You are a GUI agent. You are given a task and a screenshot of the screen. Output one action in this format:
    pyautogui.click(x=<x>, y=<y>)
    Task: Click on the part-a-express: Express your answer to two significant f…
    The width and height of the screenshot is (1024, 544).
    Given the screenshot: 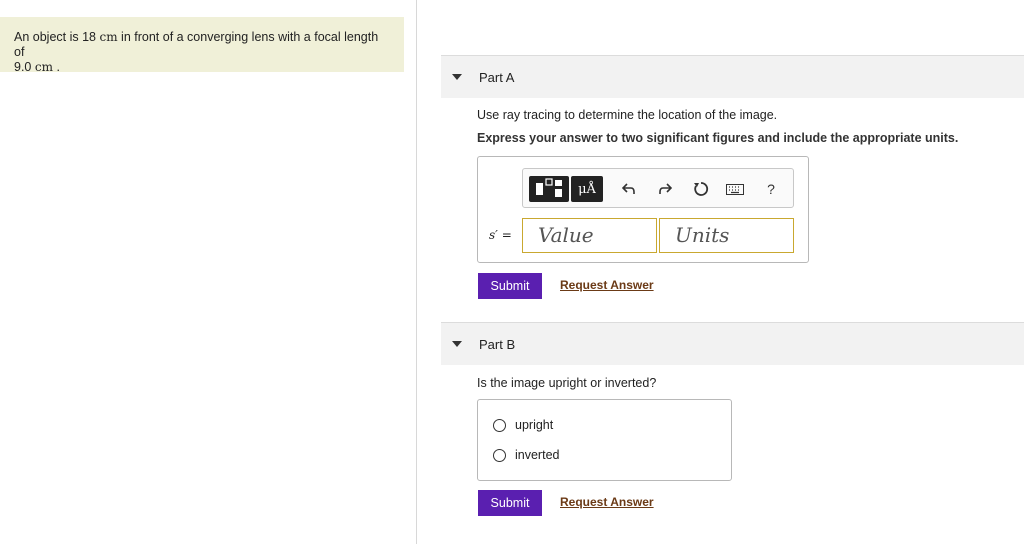 What is the action you would take?
    pyautogui.click(x=718, y=138)
    